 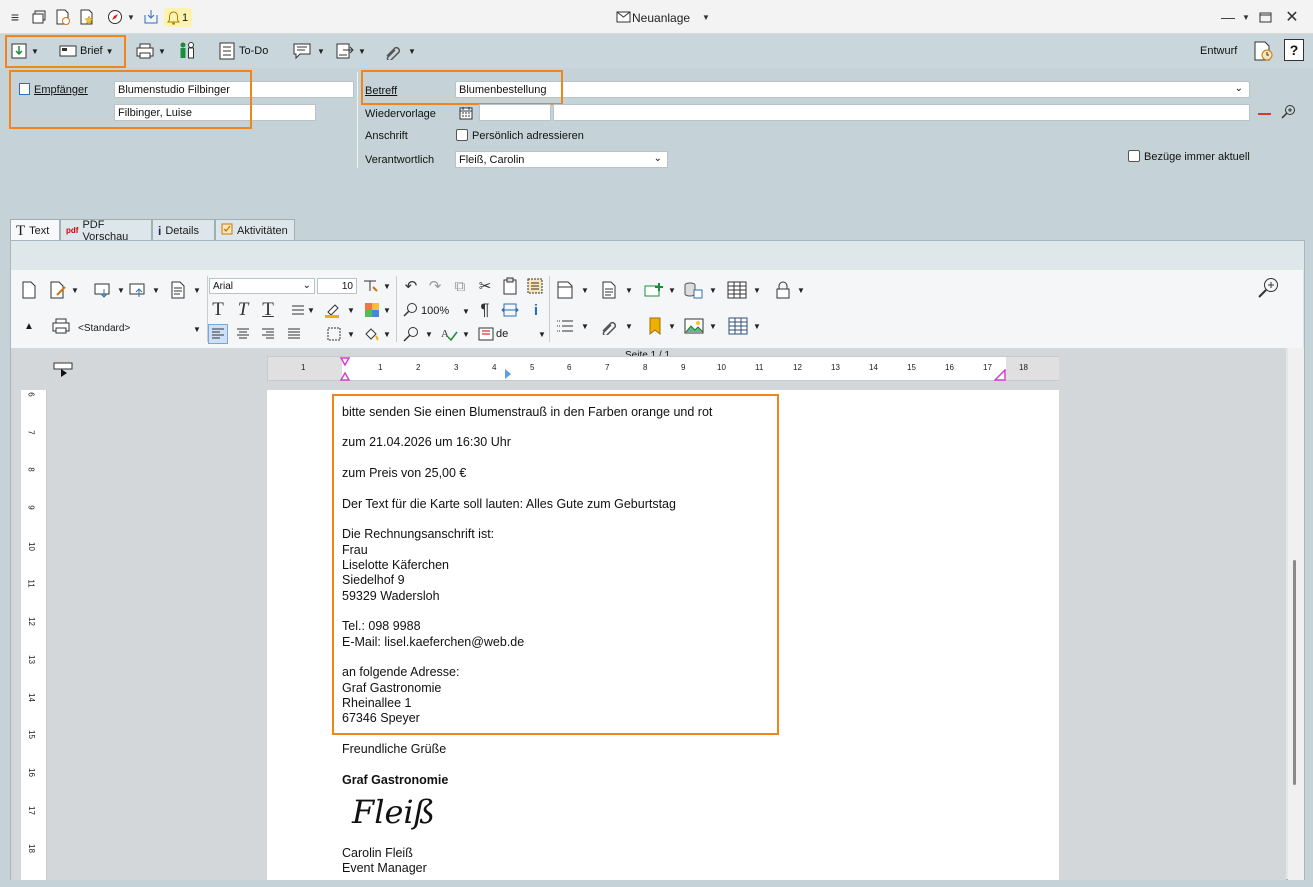 I want to click on transfer-button: ▼, so click(x=350, y=51).